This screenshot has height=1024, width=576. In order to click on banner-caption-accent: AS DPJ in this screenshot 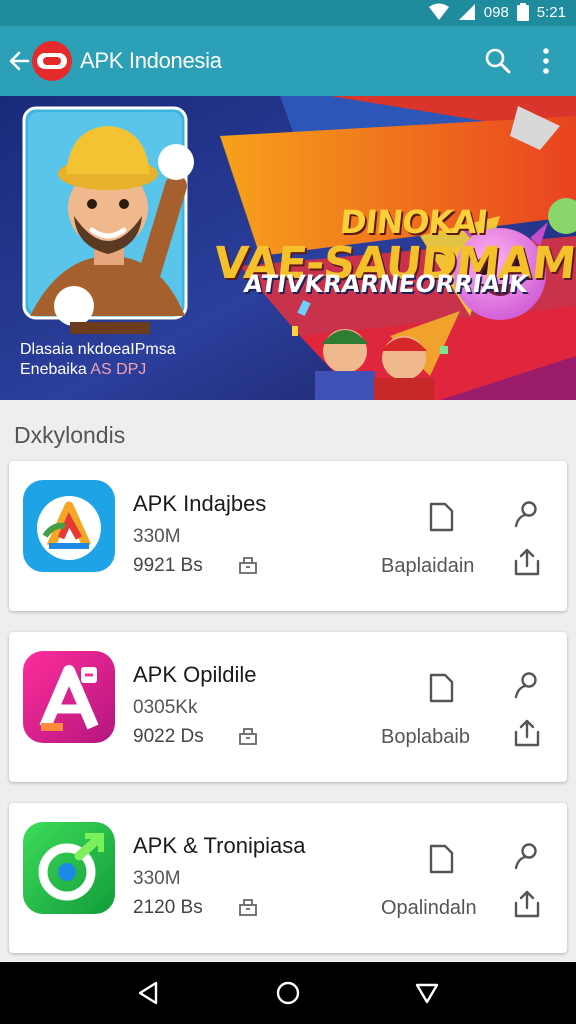, I will do `click(118, 369)`.